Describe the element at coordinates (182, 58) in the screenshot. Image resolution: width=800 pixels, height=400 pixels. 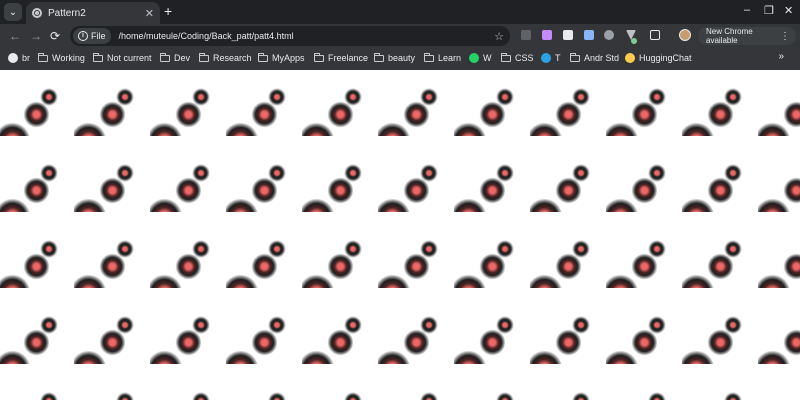
I see `bookmark-label: Dev` at that location.